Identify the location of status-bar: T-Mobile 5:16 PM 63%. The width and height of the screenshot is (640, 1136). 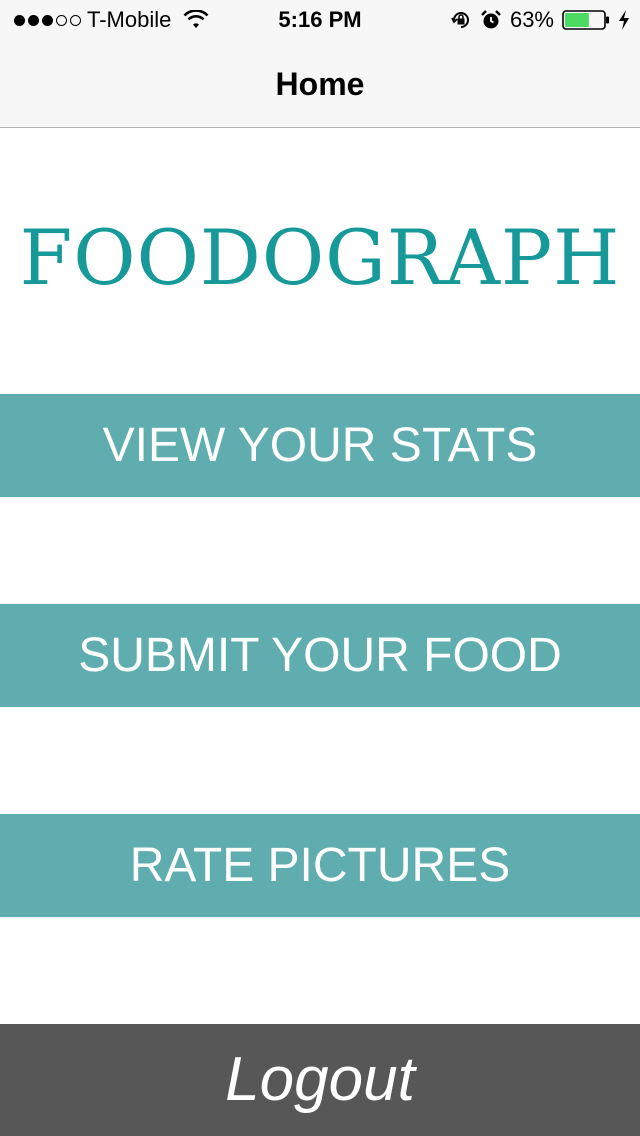
(320, 20).